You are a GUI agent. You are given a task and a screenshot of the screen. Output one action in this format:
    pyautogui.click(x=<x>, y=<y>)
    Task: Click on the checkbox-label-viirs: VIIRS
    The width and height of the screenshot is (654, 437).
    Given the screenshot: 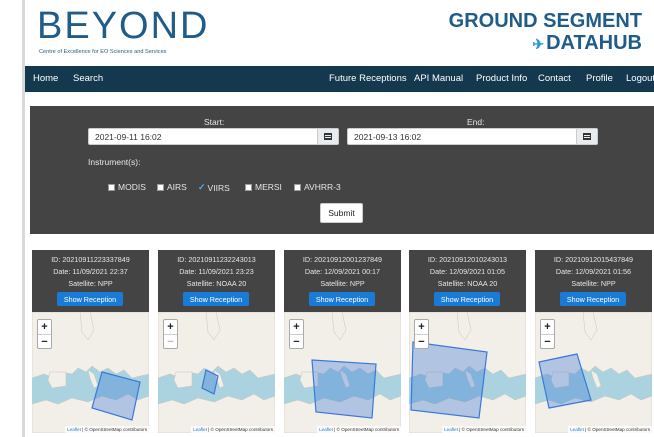 What is the action you would take?
    pyautogui.click(x=218, y=187)
    